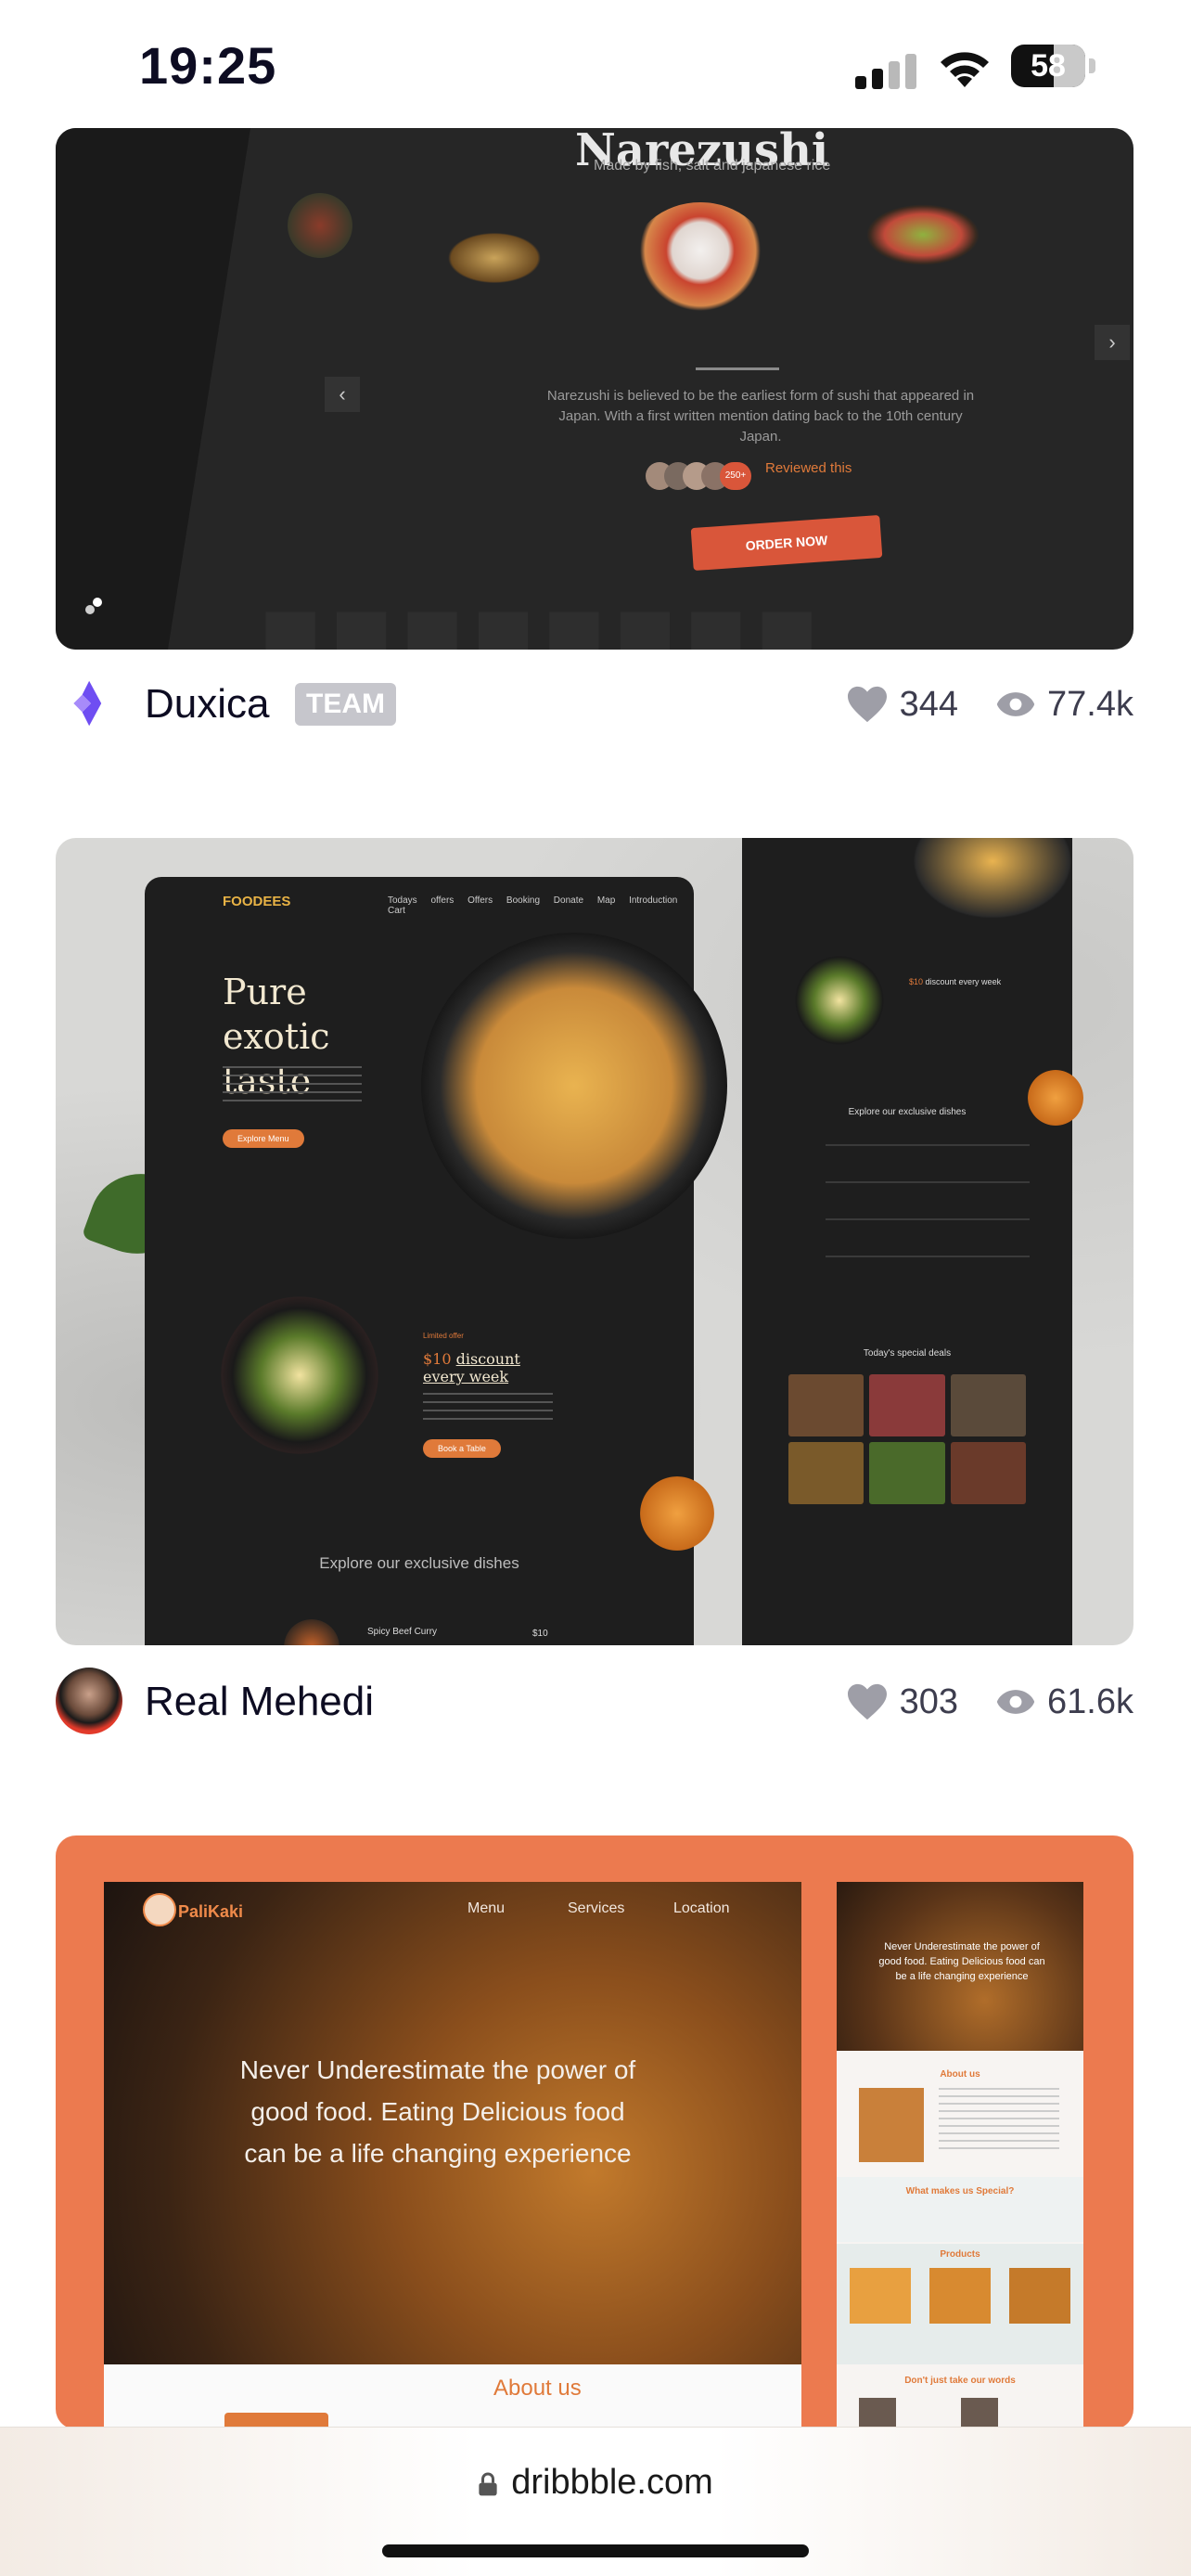  I want to click on url-text: dribbble.com, so click(612, 2482).